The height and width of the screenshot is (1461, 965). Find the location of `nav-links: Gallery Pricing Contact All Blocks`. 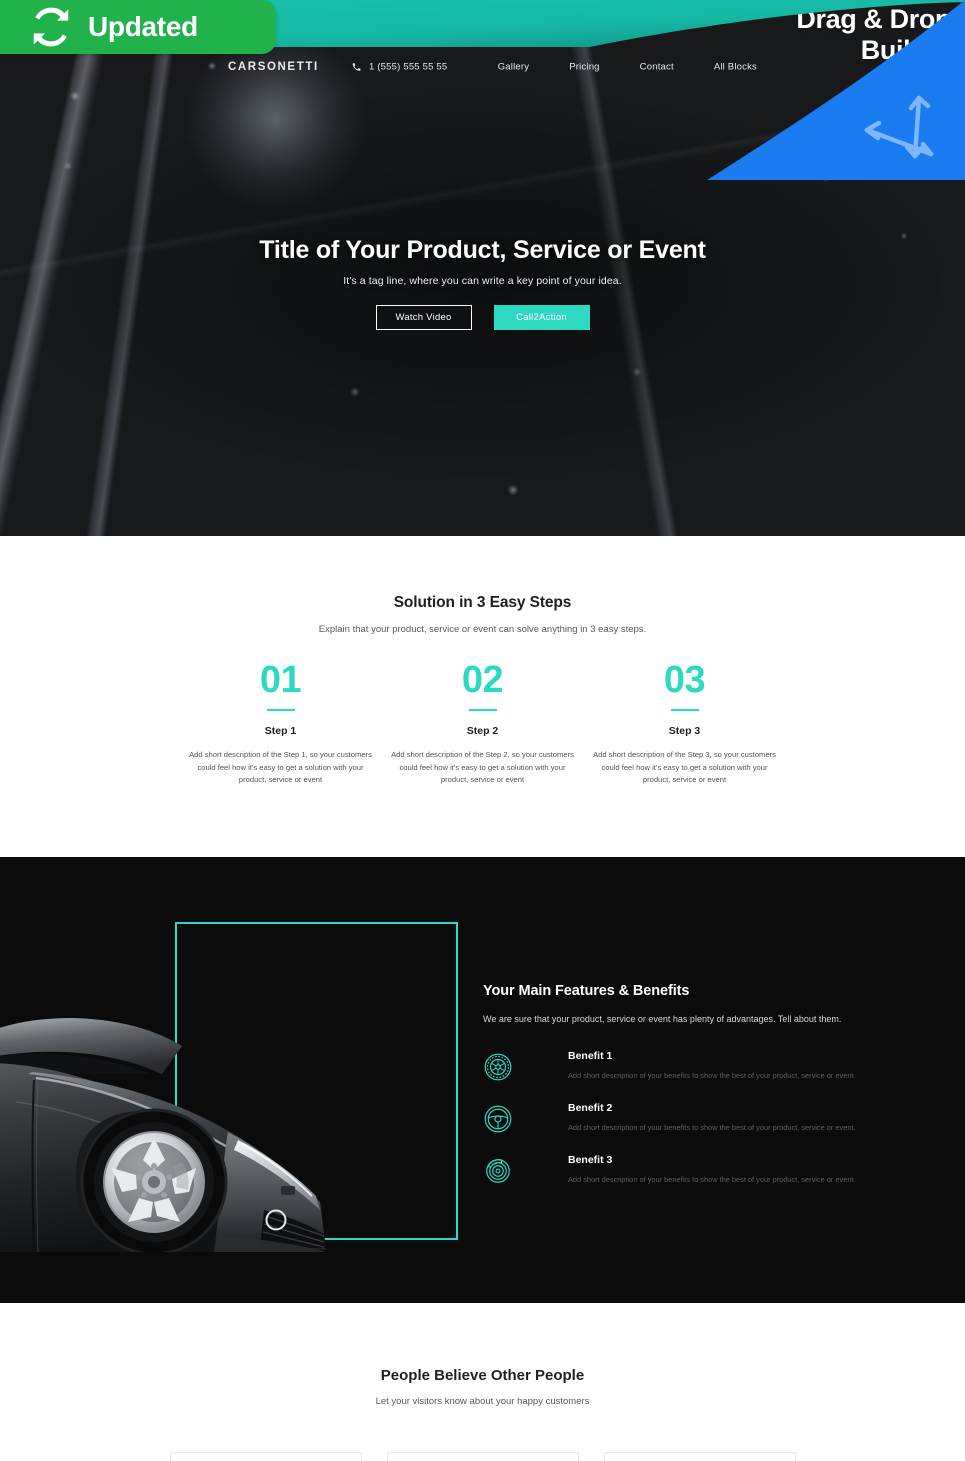

nav-links: Gallery Pricing Contact All Blocks is located at coordinates (627, 67).